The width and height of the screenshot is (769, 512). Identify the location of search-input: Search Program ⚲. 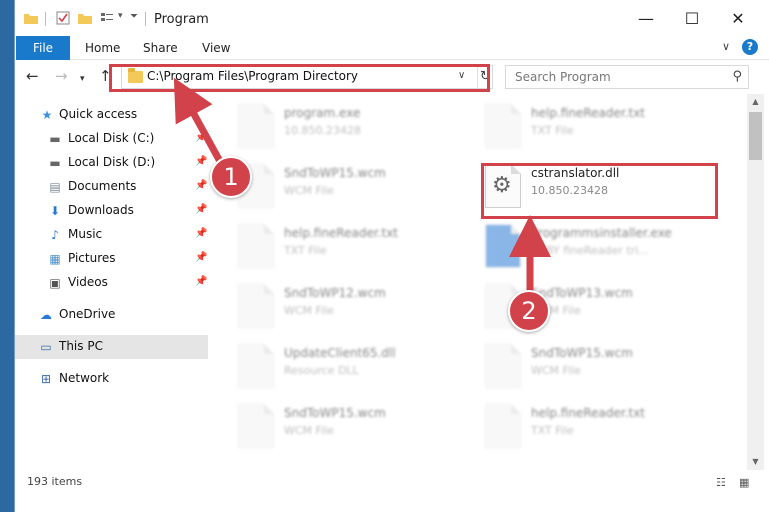
(627, 77).